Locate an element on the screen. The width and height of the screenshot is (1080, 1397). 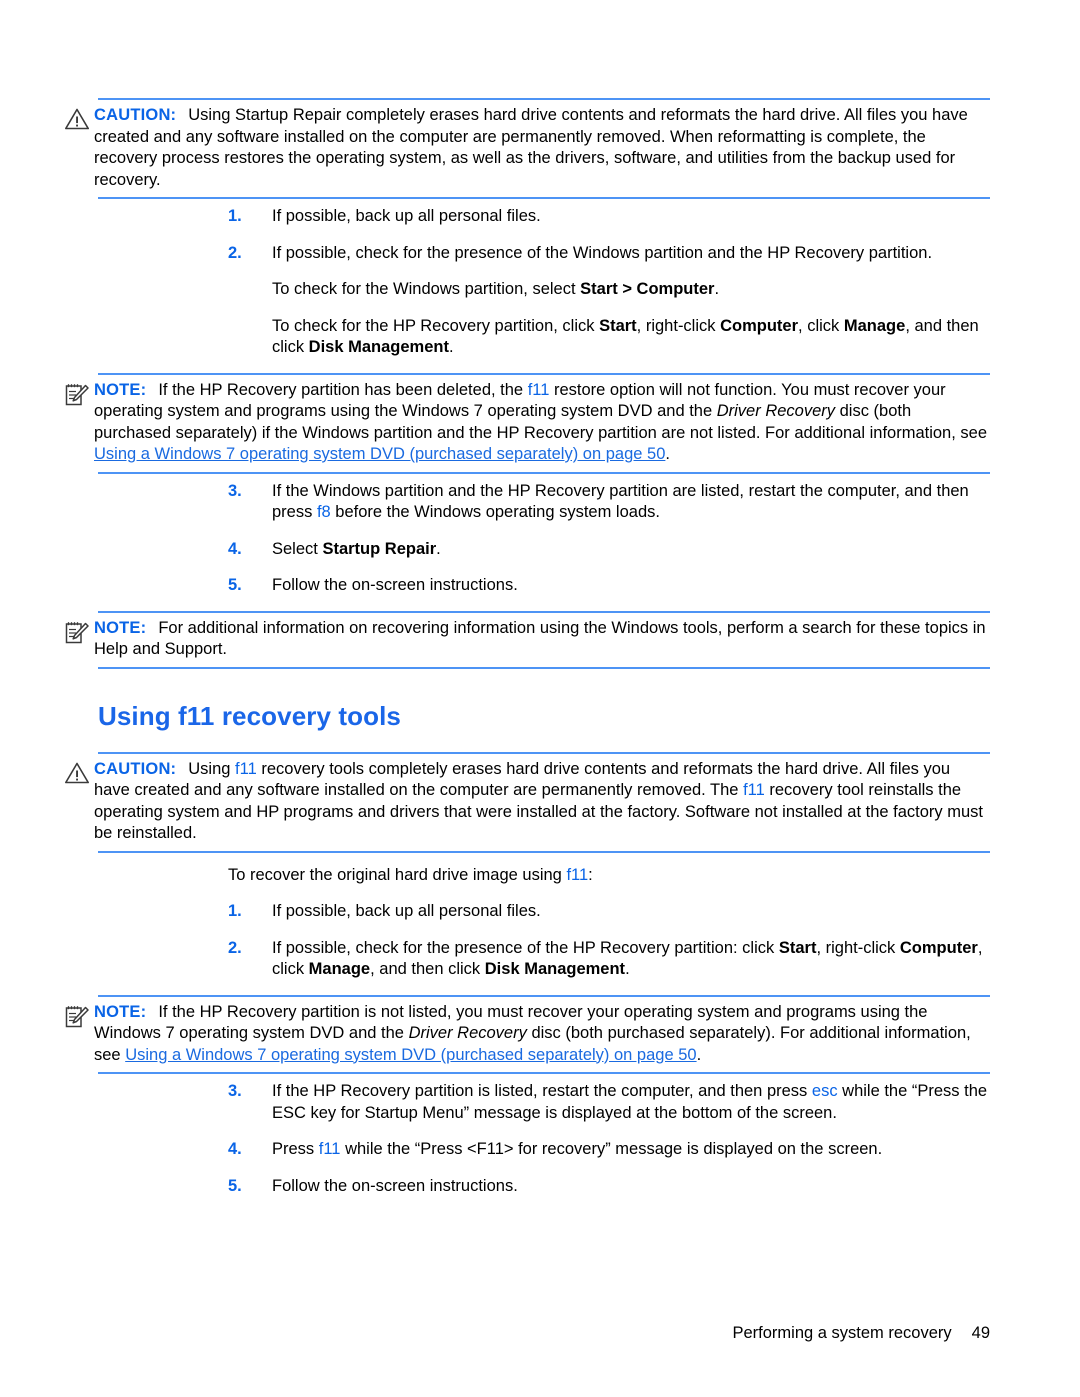
page-title: Using f11 recovery tools is located at coordinates (249, 715).